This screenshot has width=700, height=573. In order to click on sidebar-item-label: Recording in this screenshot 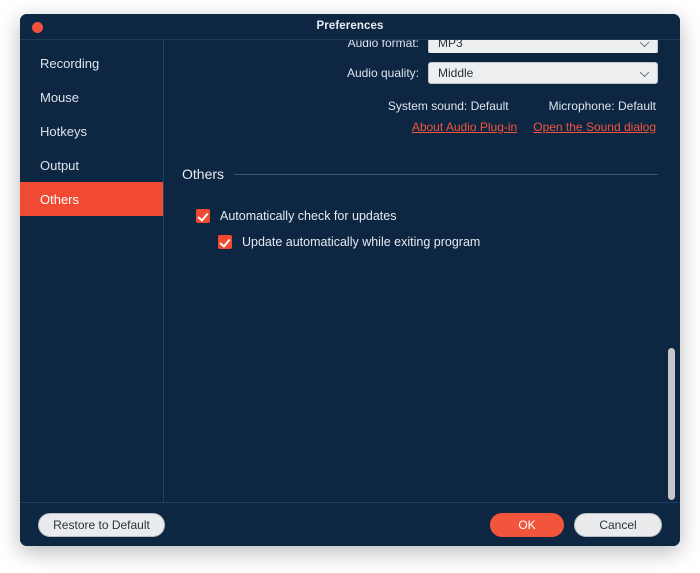, I will do `click(70, 63)`.